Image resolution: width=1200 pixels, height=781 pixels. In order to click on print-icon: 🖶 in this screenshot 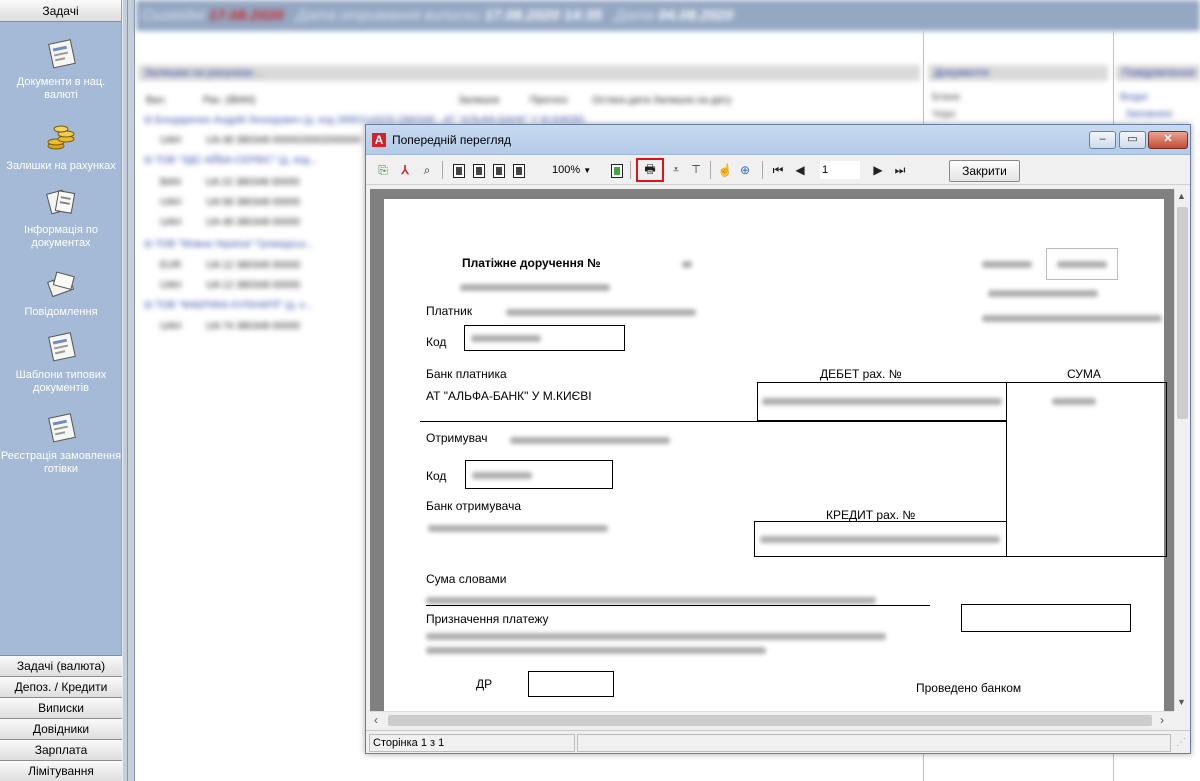, I will do `click(650, 169)`.